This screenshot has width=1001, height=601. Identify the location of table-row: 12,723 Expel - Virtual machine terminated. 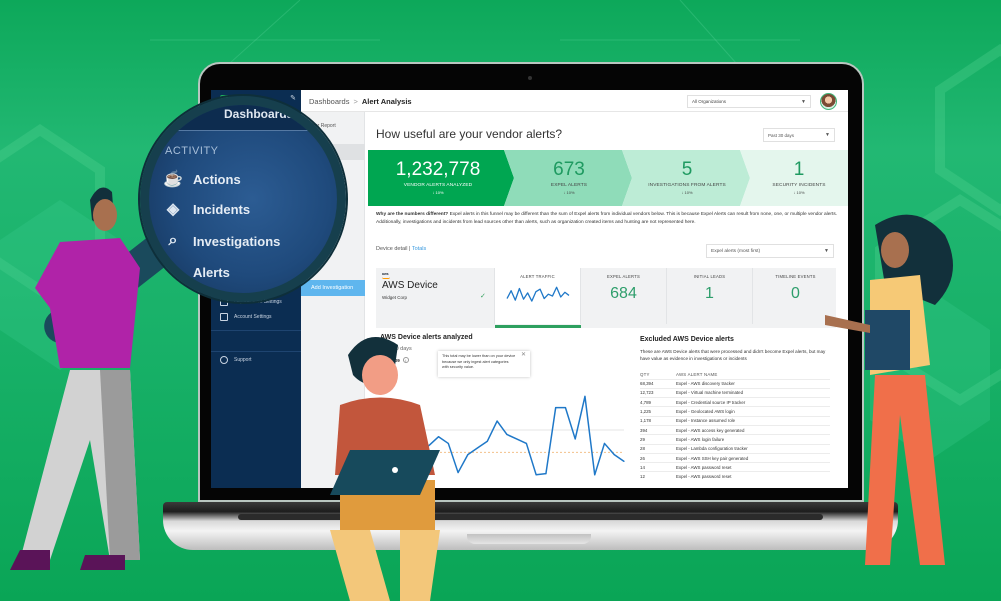
(735, 392).